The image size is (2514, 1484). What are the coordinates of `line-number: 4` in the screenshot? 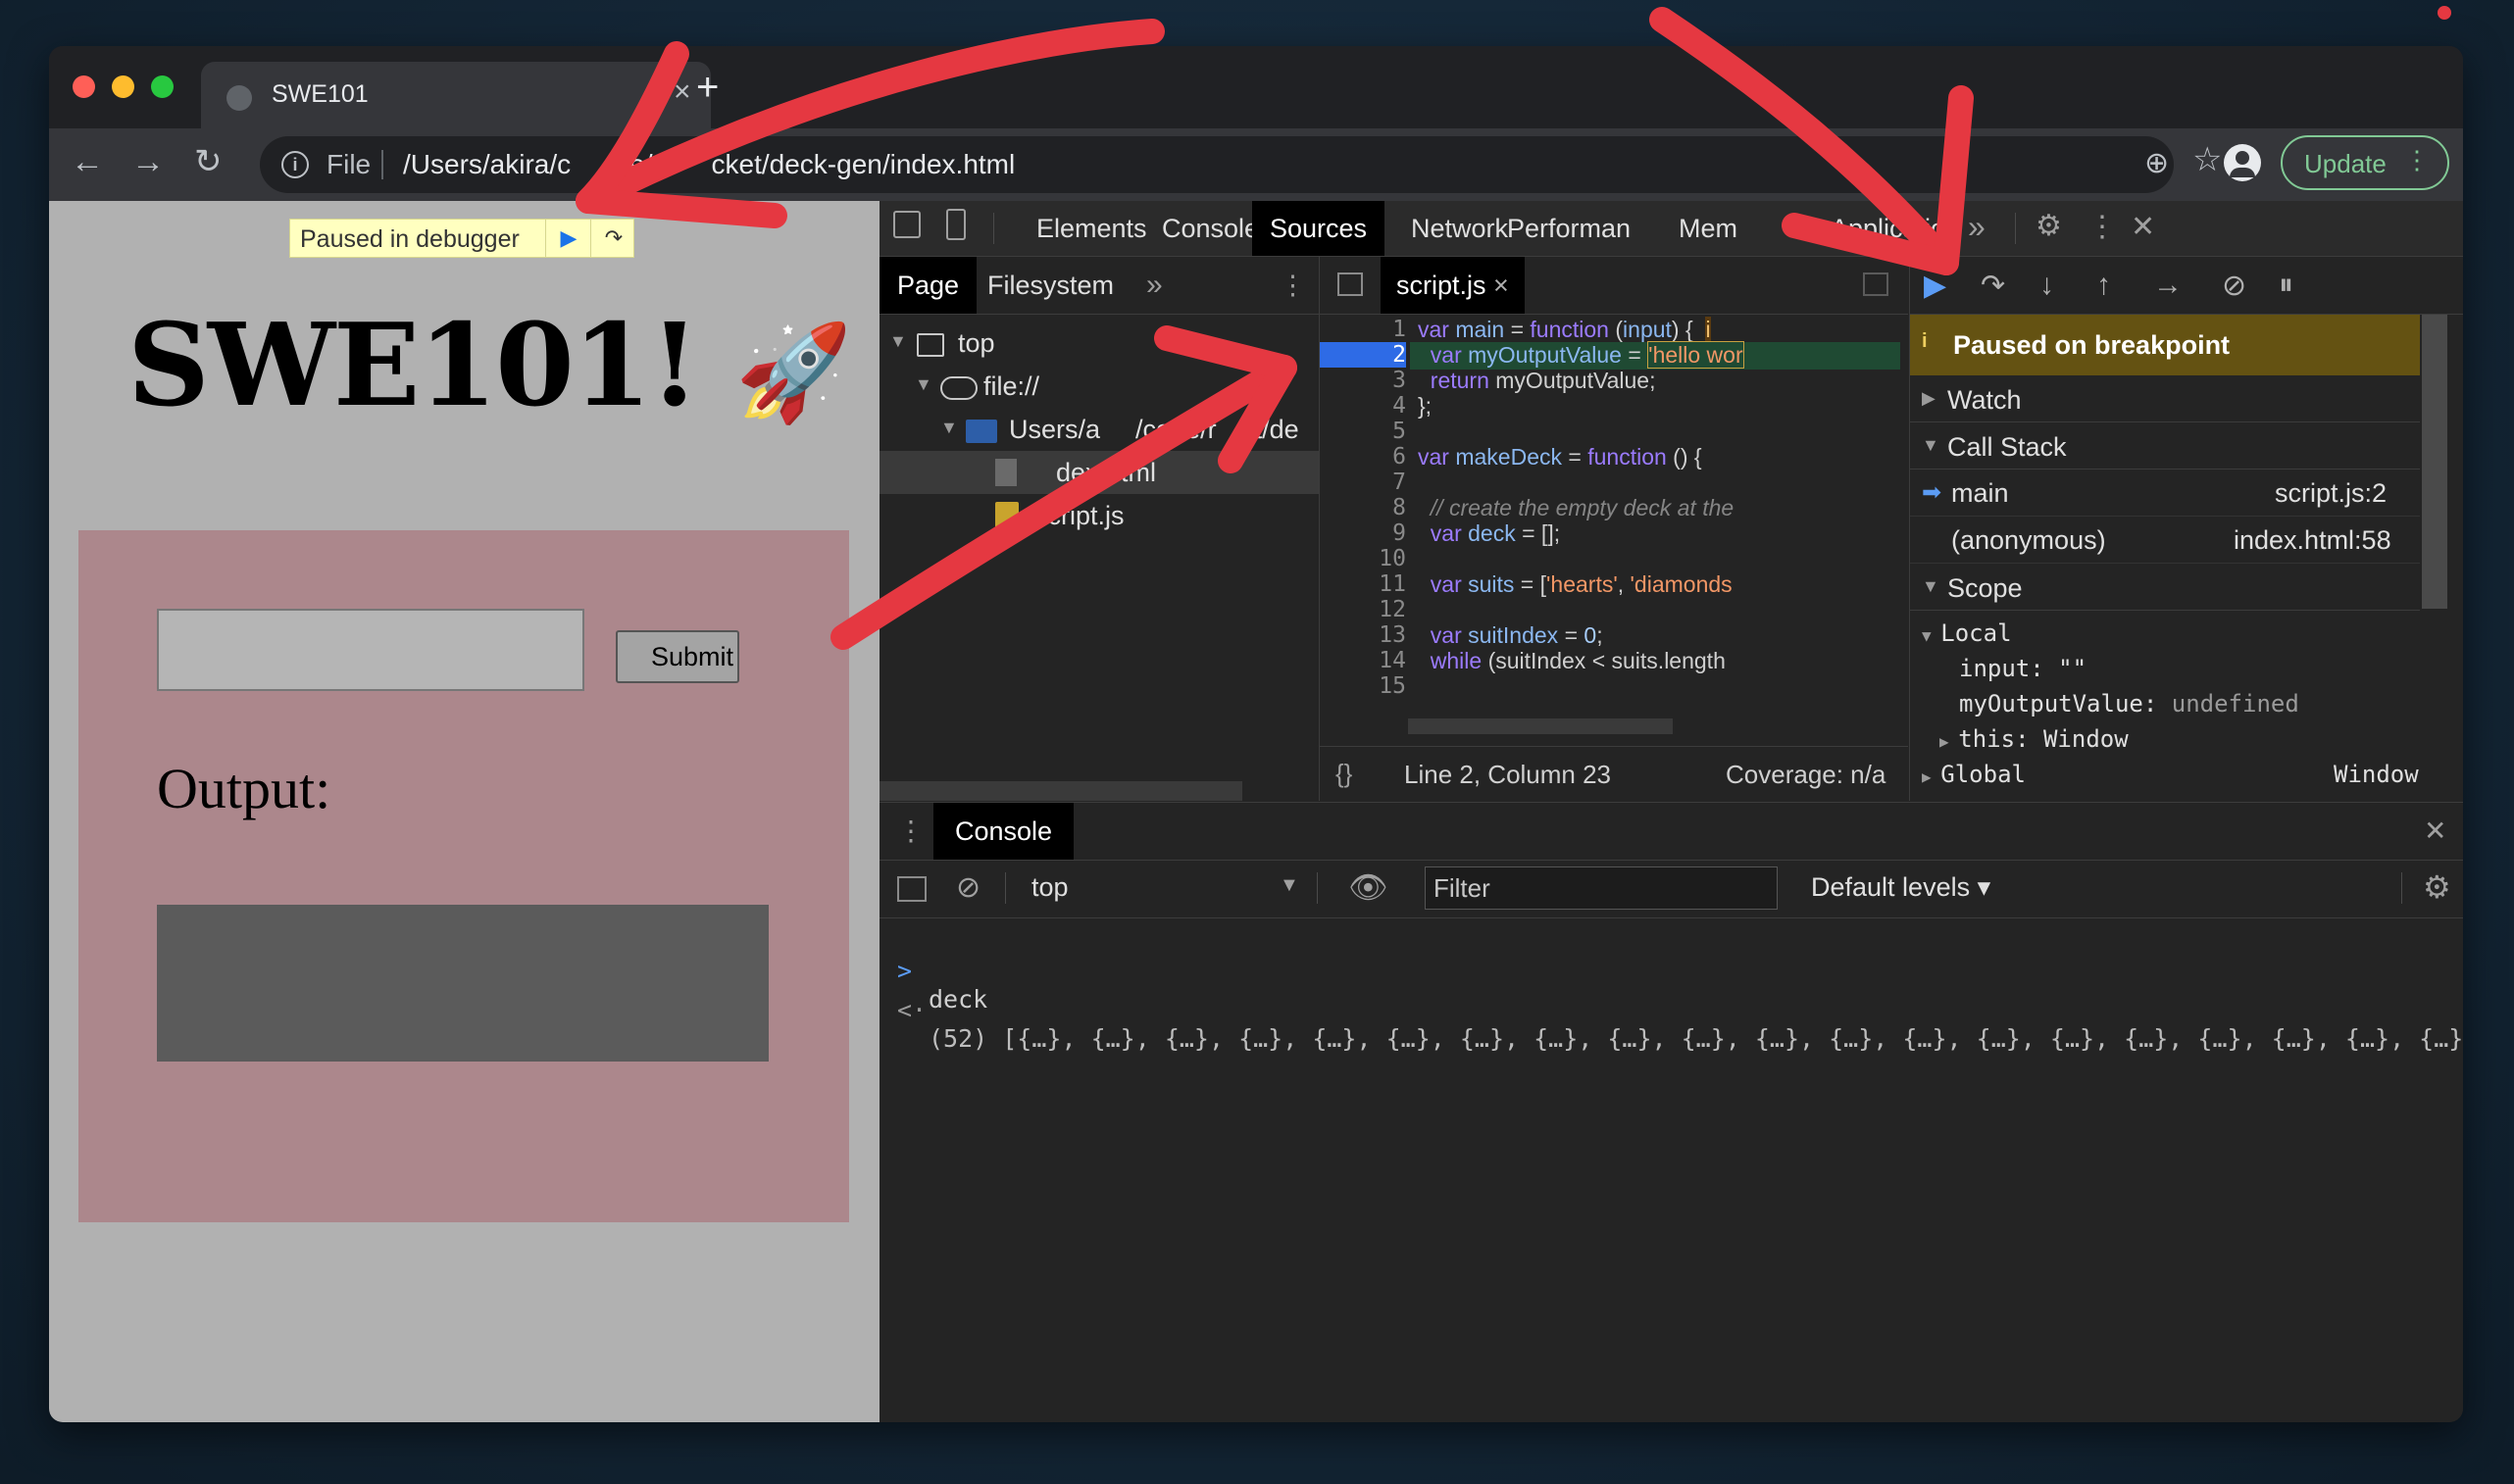 It's located at (1363, 406).